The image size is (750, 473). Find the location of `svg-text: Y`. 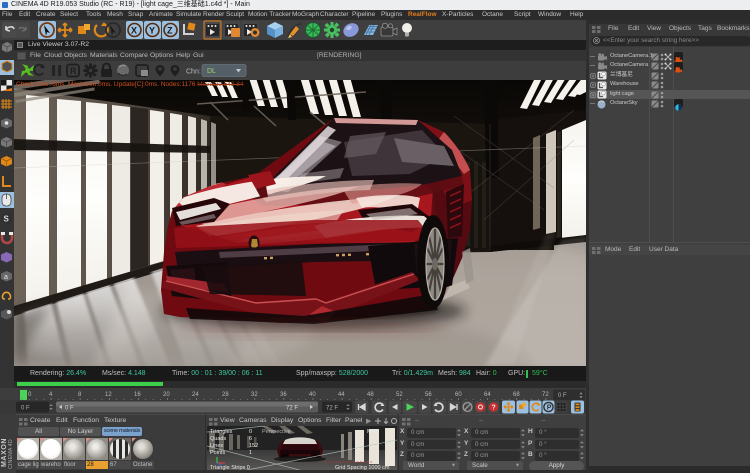

svg-text: Y is located at coordinates (152, 31).